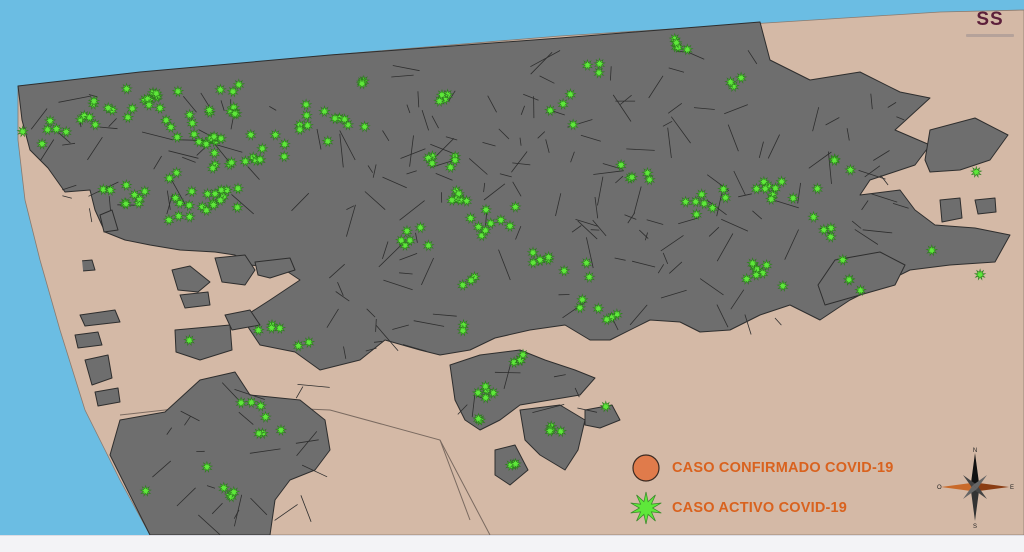  I want to click on logo-text: SS, so click(990, 20).